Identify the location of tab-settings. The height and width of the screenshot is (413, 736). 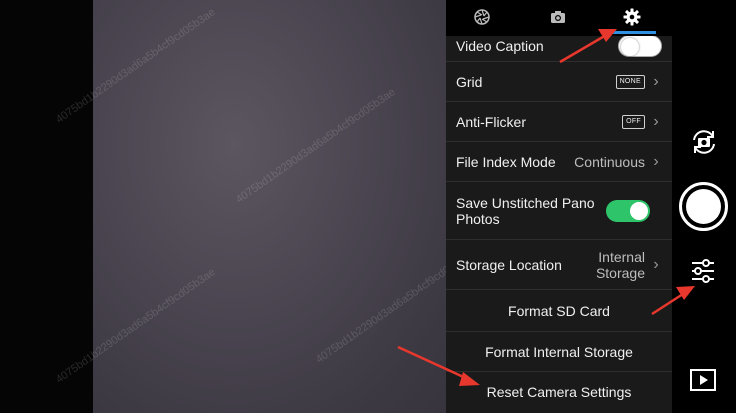
(632, 17).